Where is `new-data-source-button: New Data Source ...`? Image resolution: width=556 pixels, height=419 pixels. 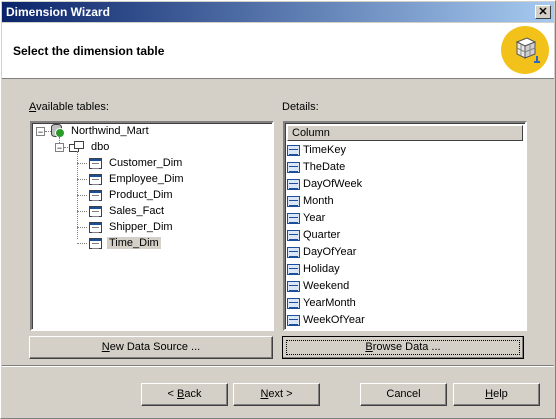
new-data-source-button: New Data Source ... is located at coordinates (151, 347).